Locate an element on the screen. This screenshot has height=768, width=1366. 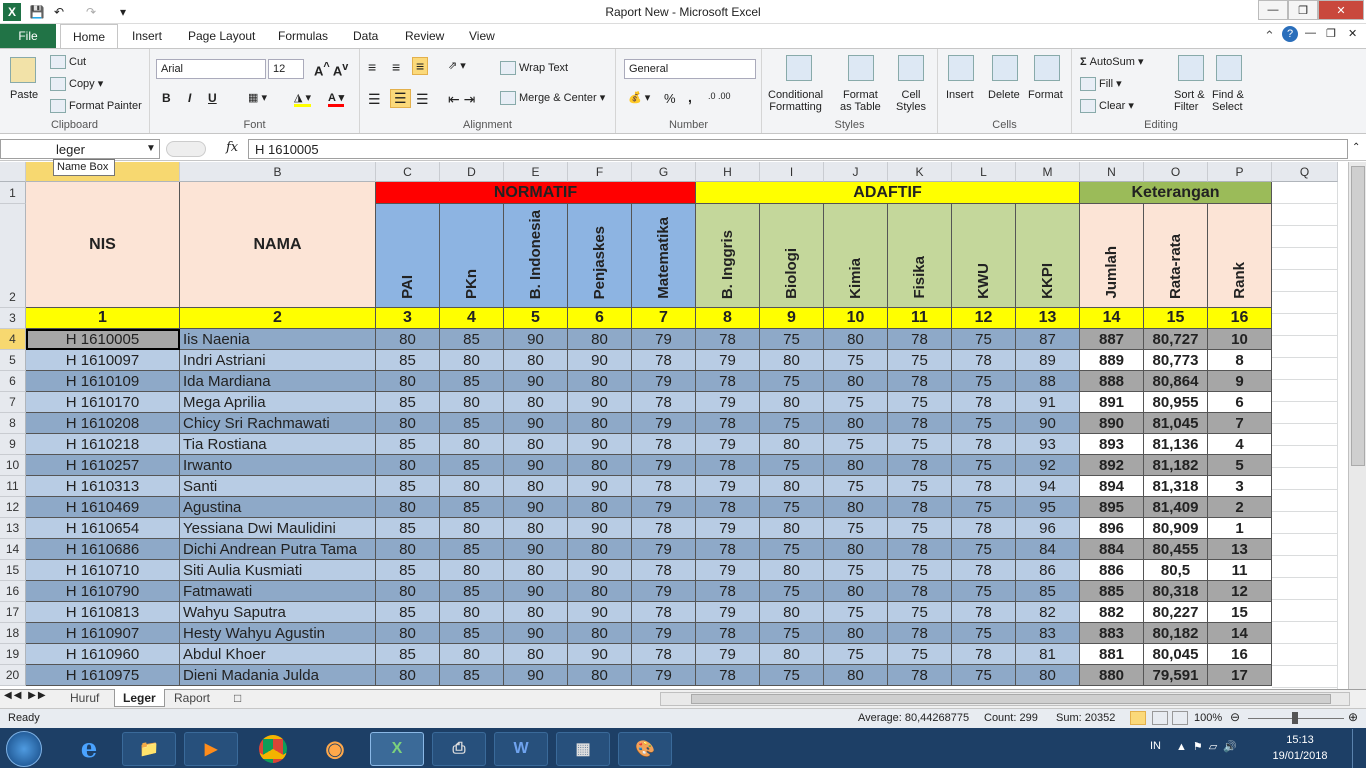
vertical-scrollbar is located at coordinates (1357, 425).